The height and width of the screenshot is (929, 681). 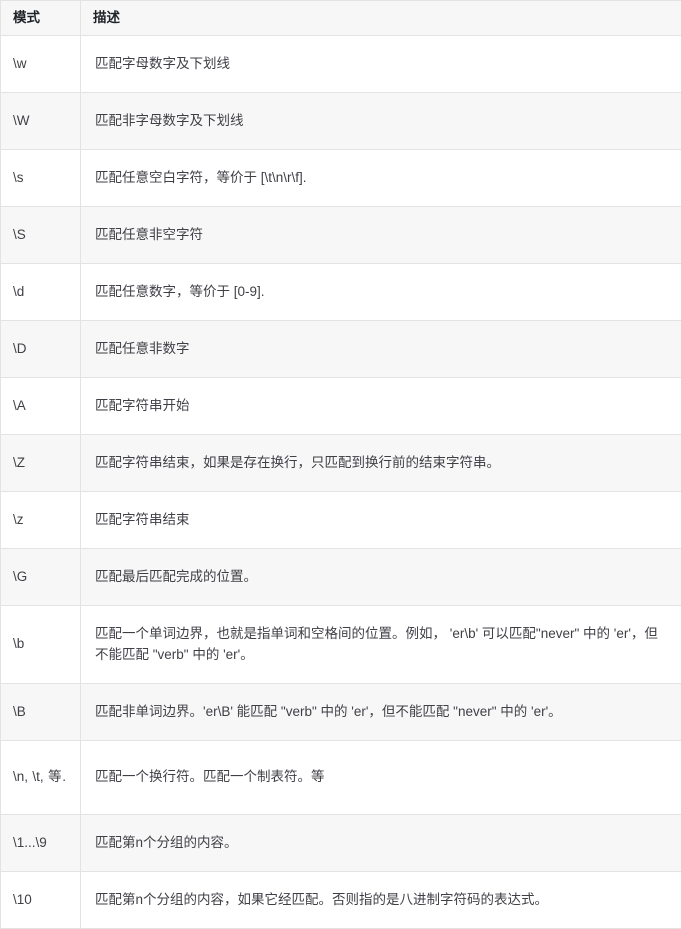 What do you see at coordinates (381, 235) in the screenshot?
I see `cell-description: 匹配任意非空字符` at bounding box center [381, 235].